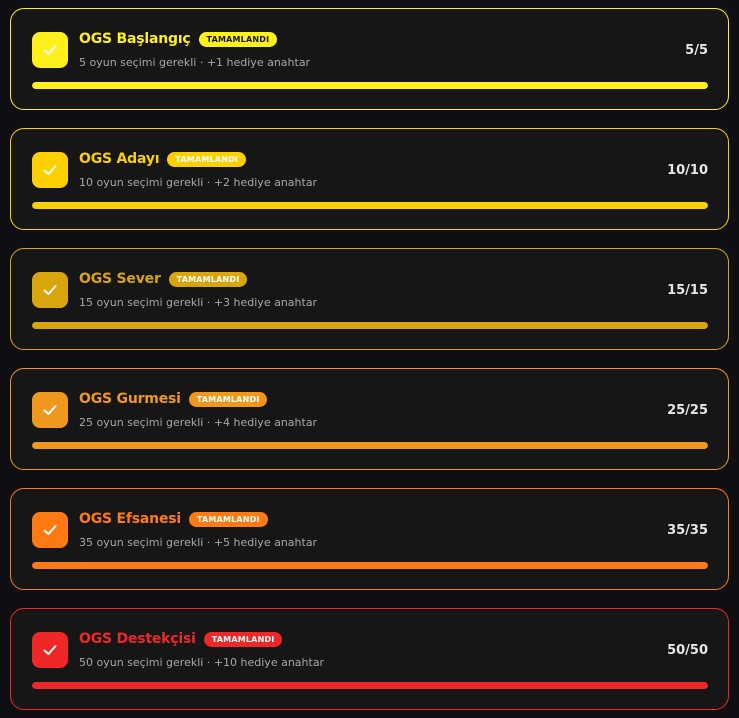 This screenshot has width=739, height=718. What do you see at coordinates (130, 399) in the screenshot?
I see `level-title: OGS Gurmesi` at bounding box center [130, 399].